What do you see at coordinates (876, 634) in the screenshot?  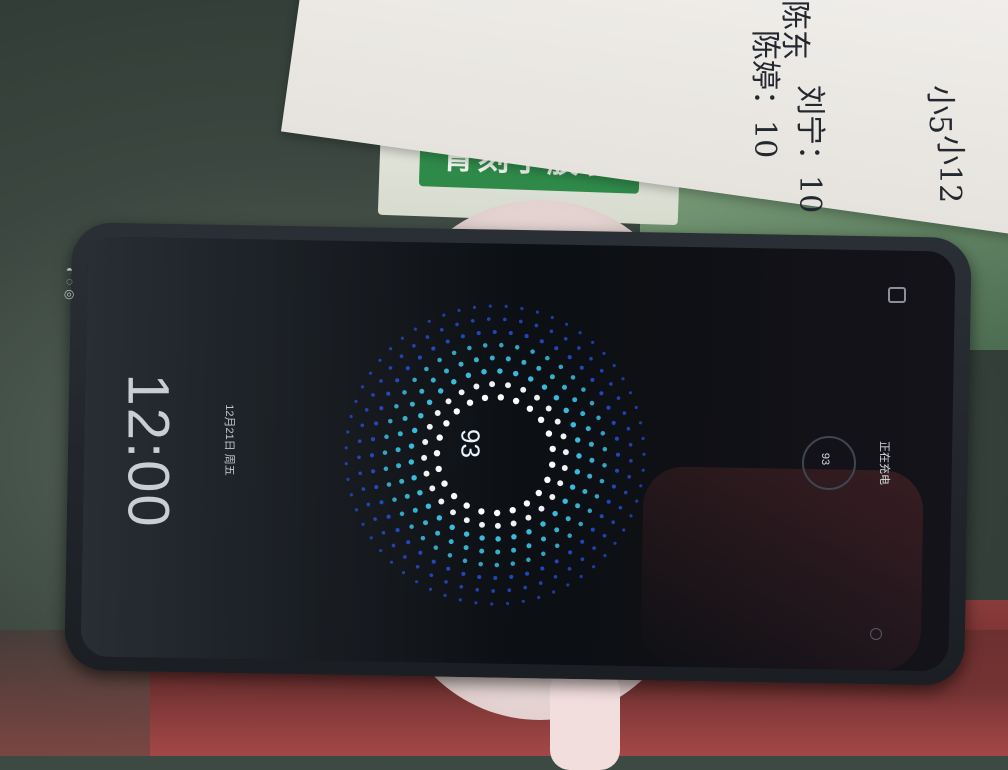 I see `fingerprint-icon` at bounding box center [876, 634].